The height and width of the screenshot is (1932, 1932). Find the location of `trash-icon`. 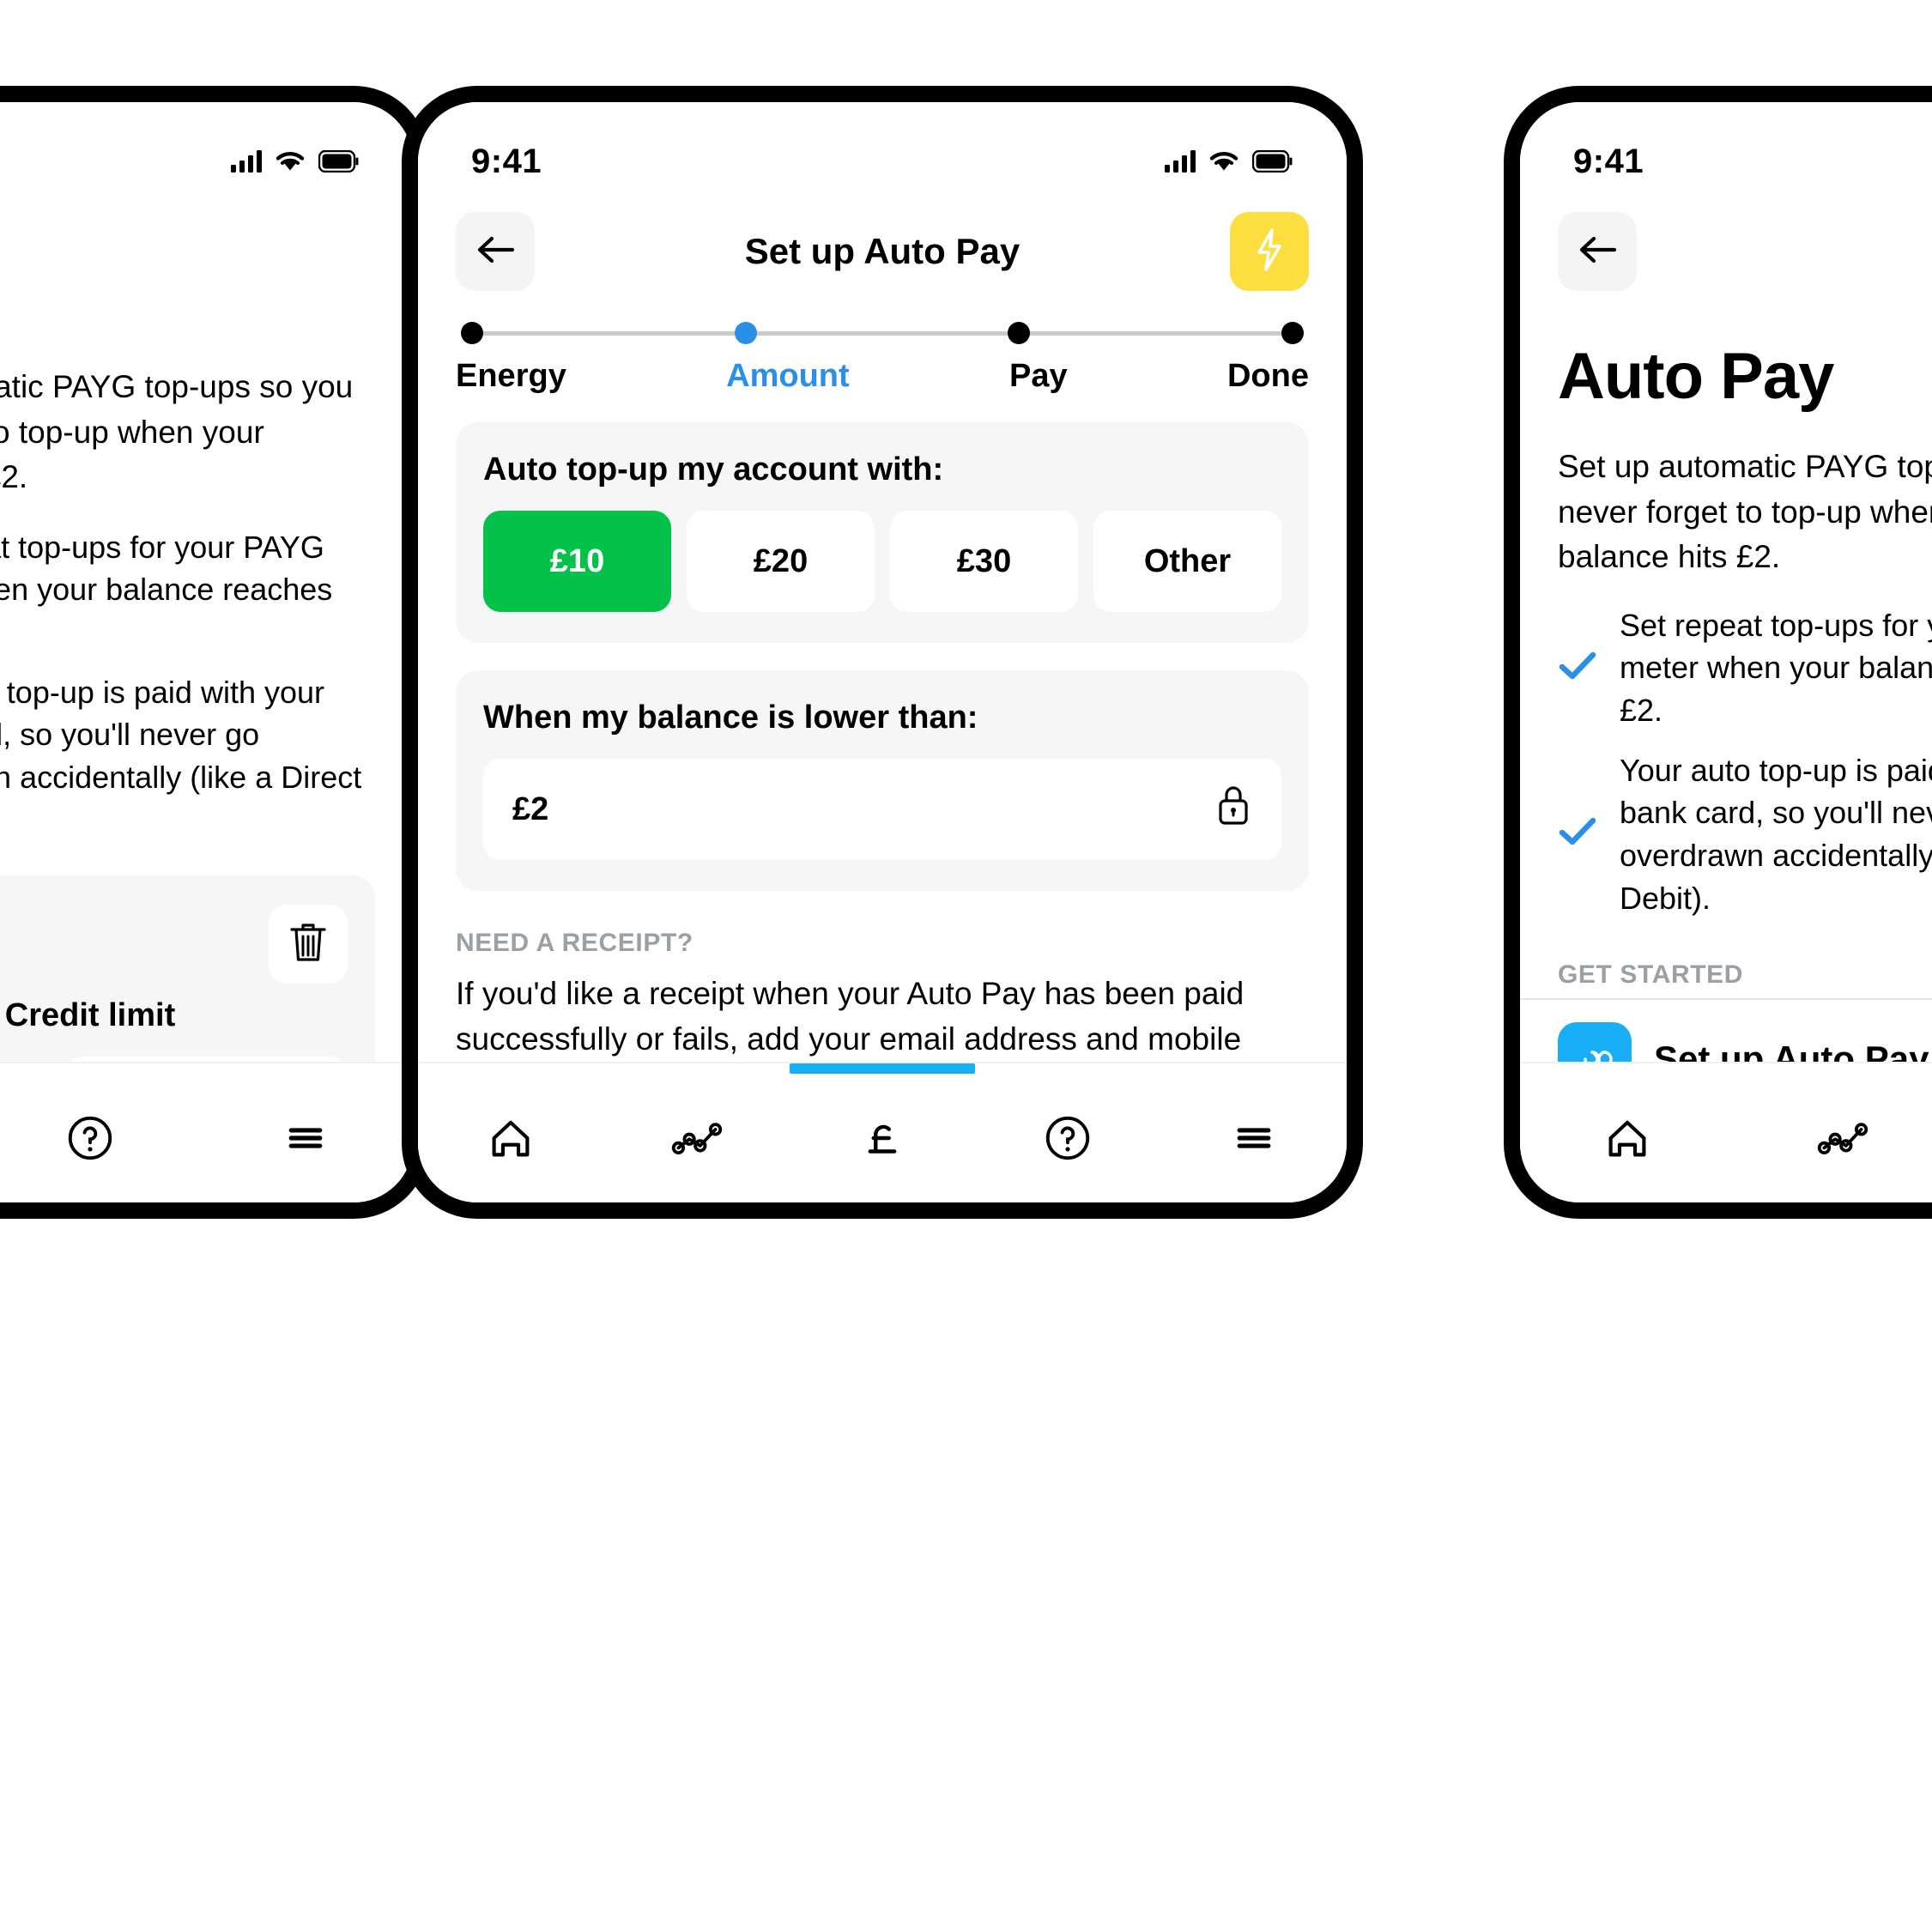

trash-icon is located at coordinates (308, 945).